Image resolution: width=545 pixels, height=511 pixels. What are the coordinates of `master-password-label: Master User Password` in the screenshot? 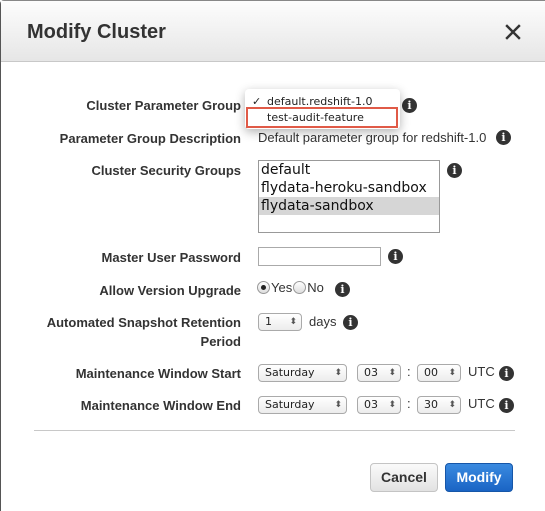 It's located at (171, 257).